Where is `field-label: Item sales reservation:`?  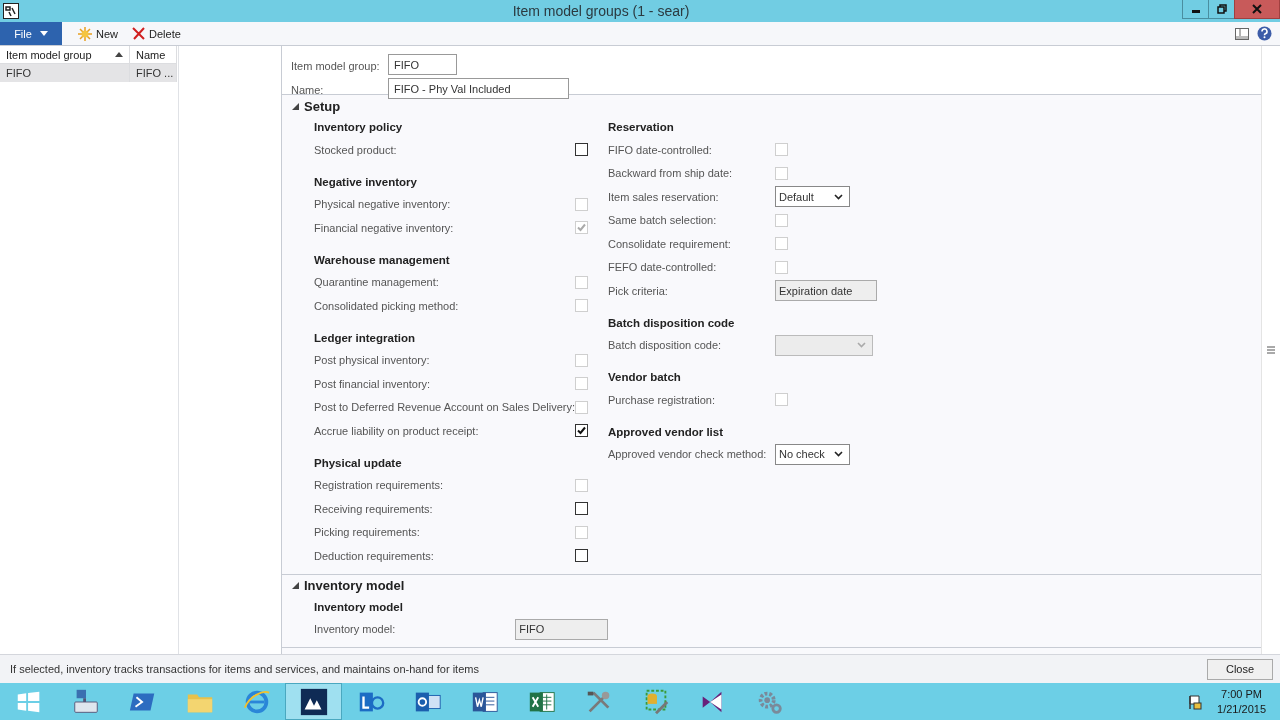
field-label: Item sales reservation: is located at coordinates (664, 196).